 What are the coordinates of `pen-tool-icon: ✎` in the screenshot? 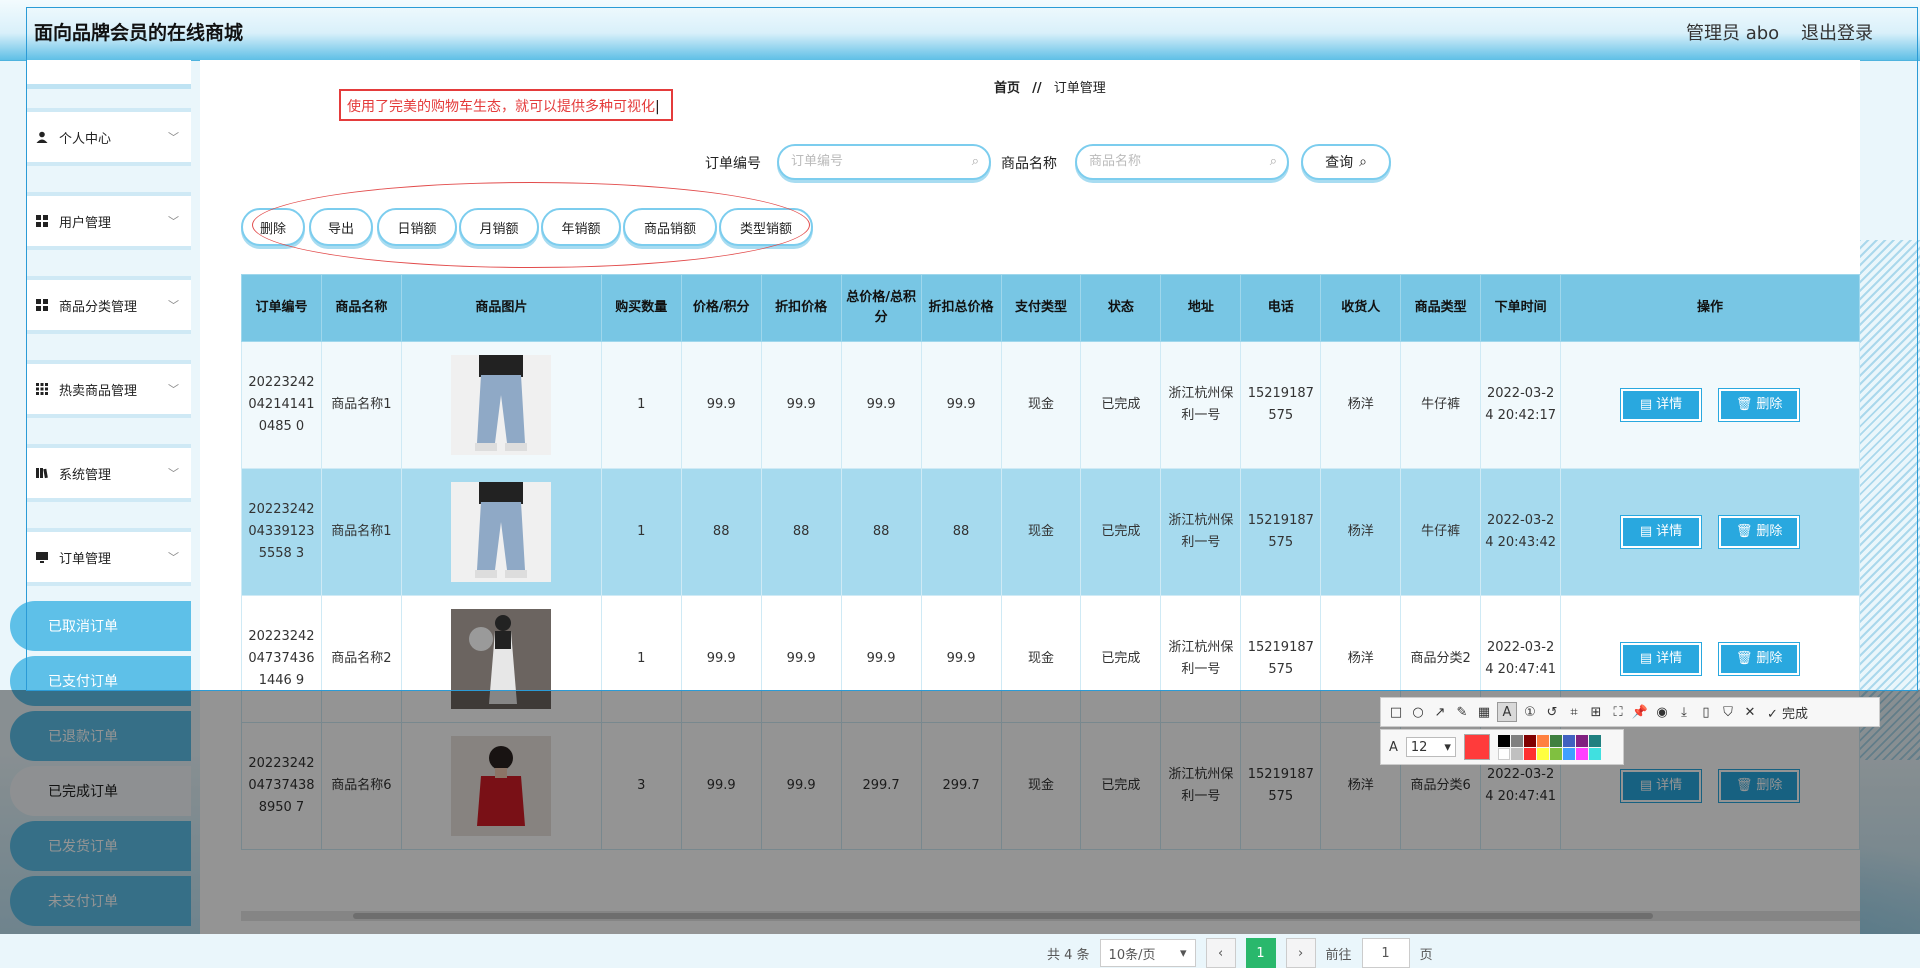 It's located at (1462, 712).